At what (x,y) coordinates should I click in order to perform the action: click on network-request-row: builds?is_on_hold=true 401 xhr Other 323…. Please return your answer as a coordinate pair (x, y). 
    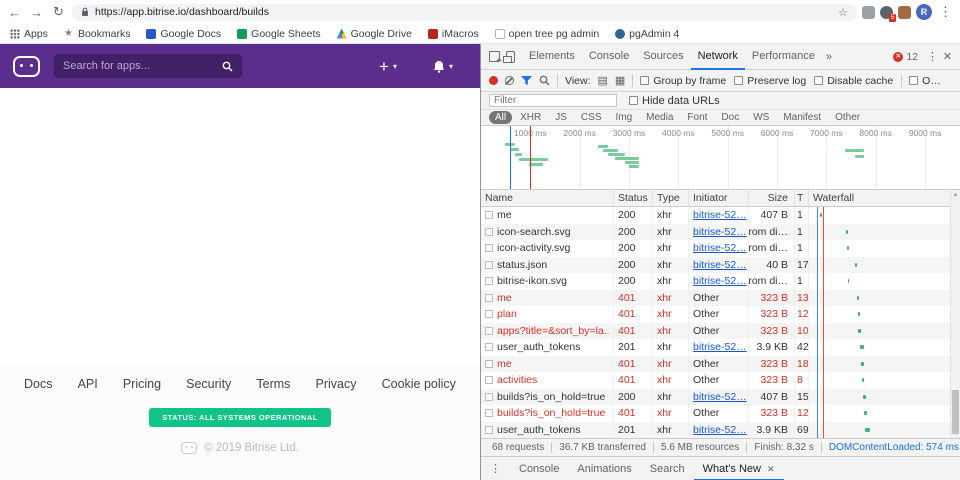
    Looking at the image, I should click on (715, 413).